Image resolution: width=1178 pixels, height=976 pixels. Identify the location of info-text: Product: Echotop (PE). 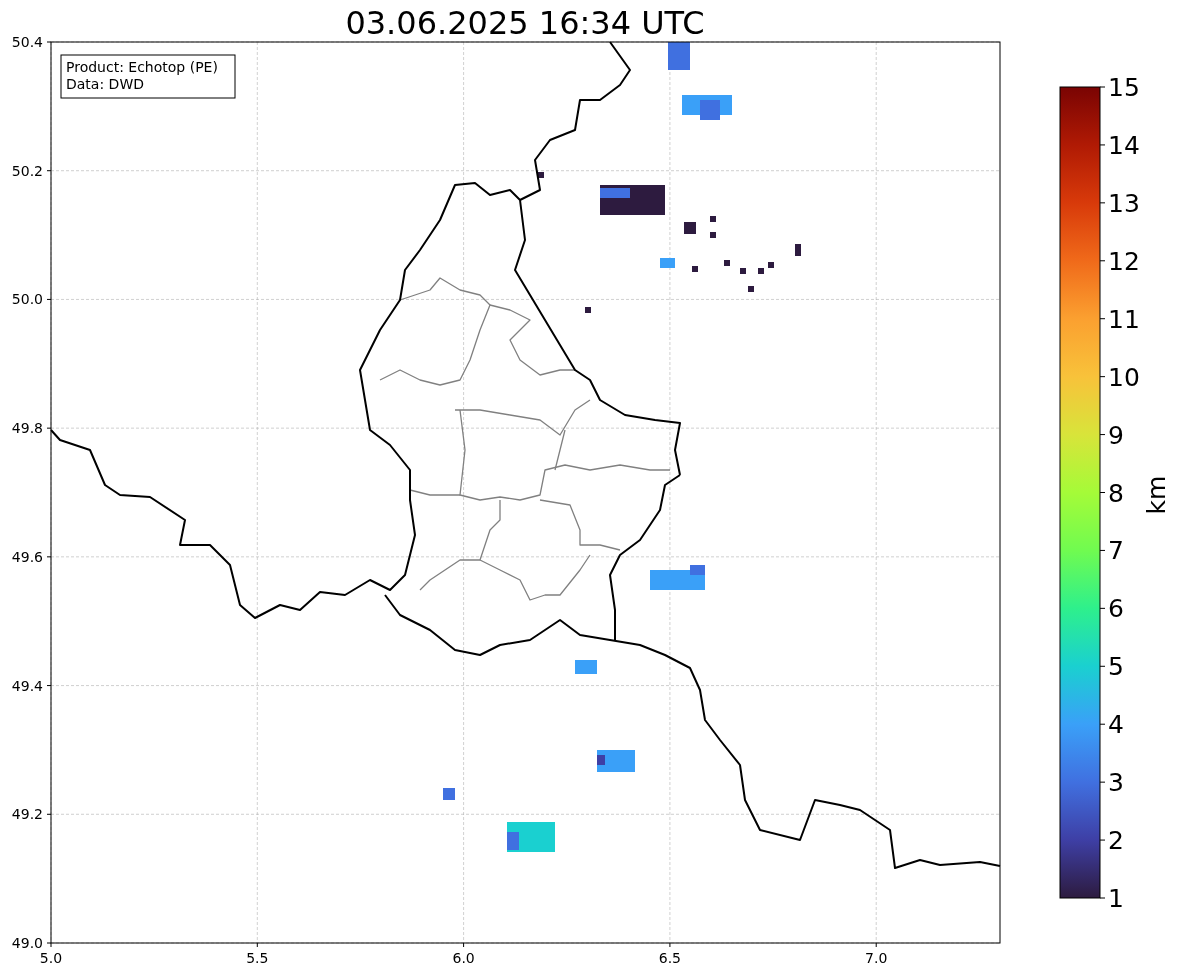
(142, 67).